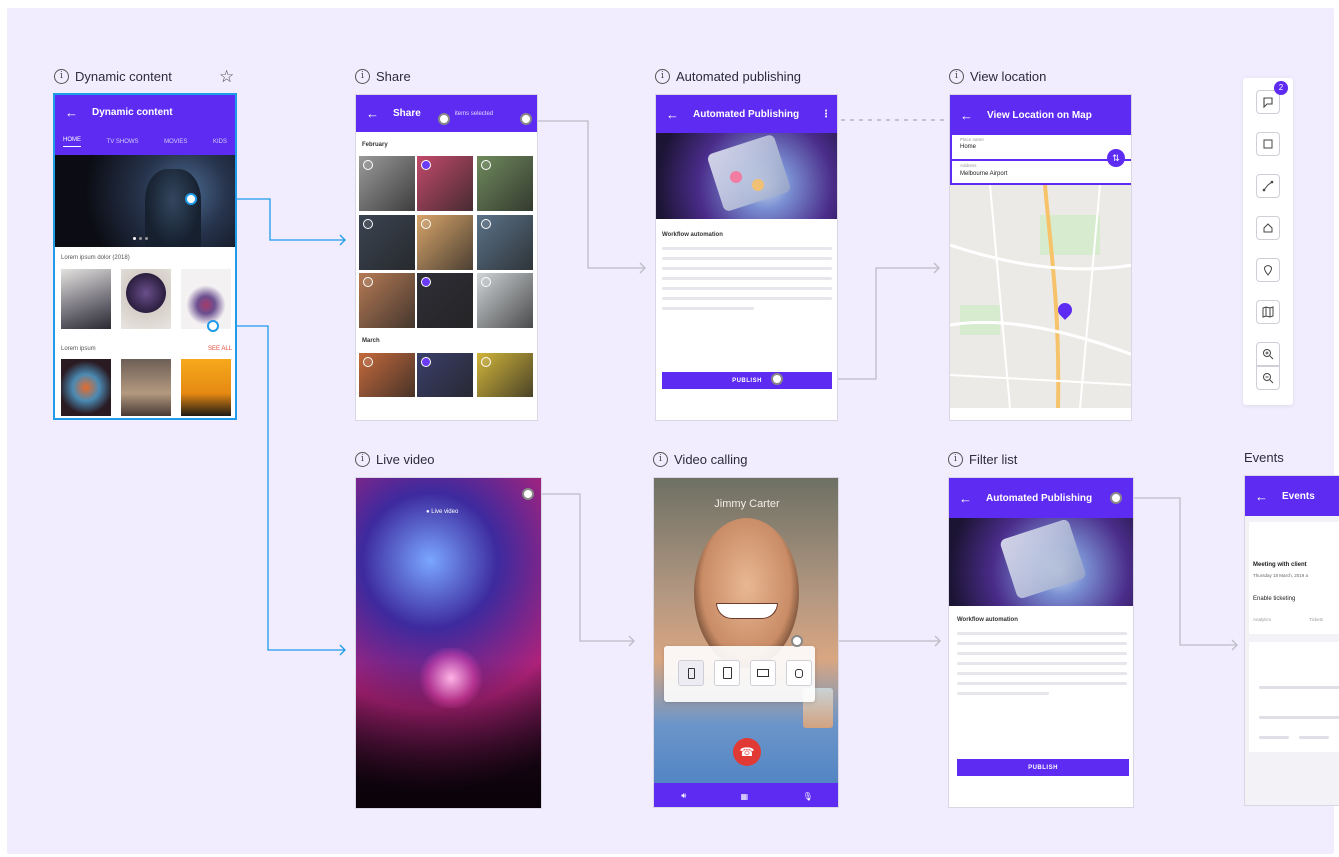 The image size is (1339, 857). I want to click on mic-icon: 🎙︎, so click(808, 796).